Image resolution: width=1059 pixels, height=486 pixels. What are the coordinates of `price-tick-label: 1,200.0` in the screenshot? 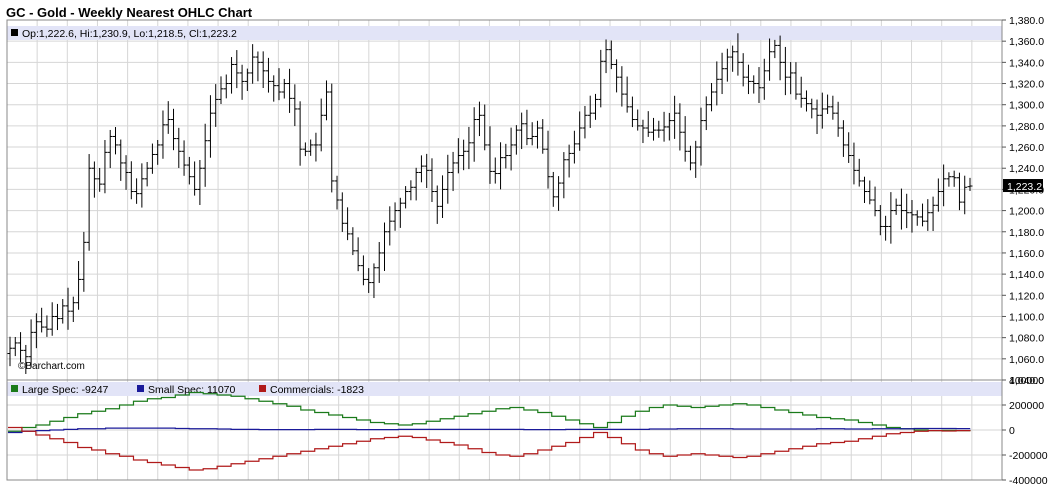 It's located at (1026, 212).